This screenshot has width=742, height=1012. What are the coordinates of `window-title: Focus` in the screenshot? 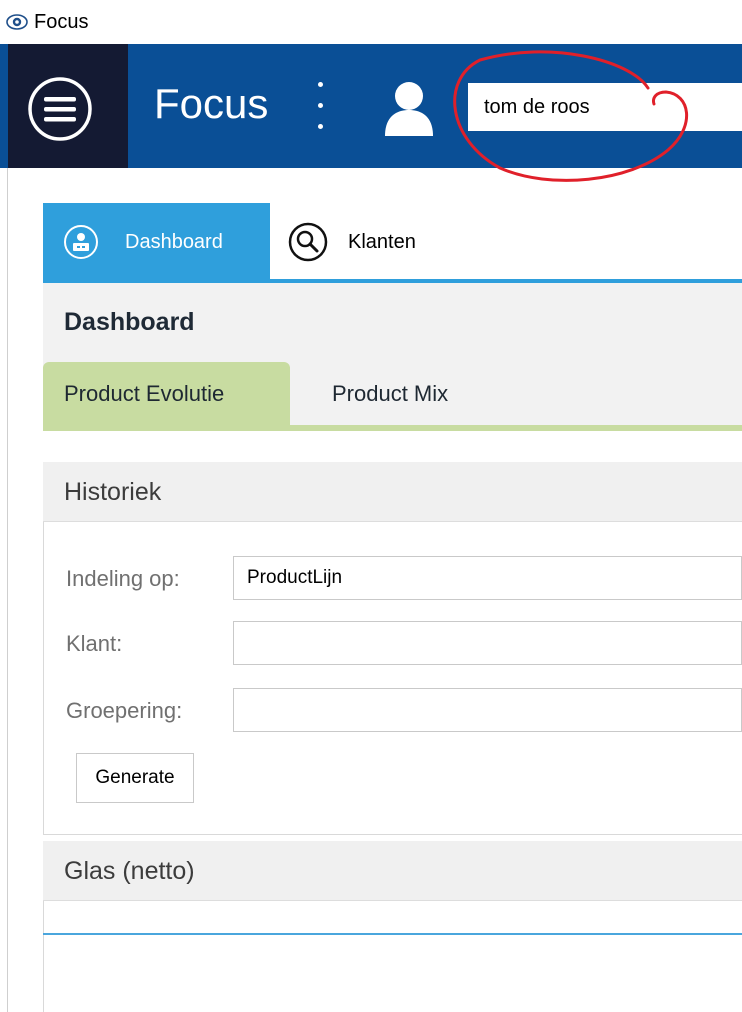 It's located at (61, 22).